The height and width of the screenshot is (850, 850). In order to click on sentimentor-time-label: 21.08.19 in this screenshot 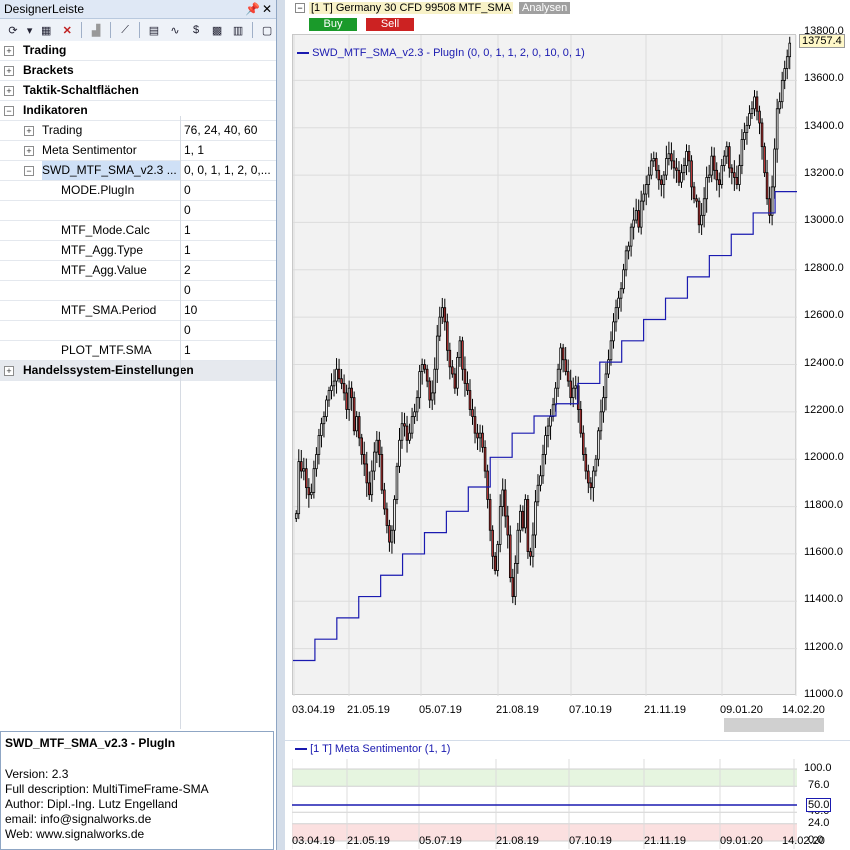, I will do `click(517, 841)`.